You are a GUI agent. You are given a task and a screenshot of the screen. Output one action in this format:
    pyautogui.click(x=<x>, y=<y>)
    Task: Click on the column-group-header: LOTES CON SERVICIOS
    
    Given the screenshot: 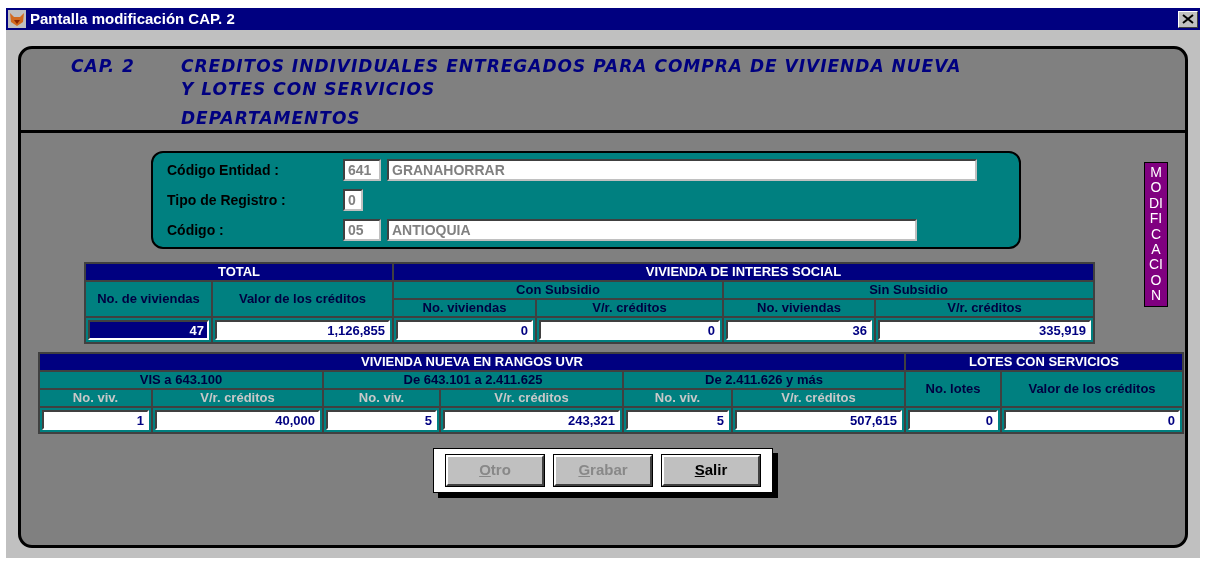 What is the action you would take?
    pyautogui.click(x=1044, y=362)
    